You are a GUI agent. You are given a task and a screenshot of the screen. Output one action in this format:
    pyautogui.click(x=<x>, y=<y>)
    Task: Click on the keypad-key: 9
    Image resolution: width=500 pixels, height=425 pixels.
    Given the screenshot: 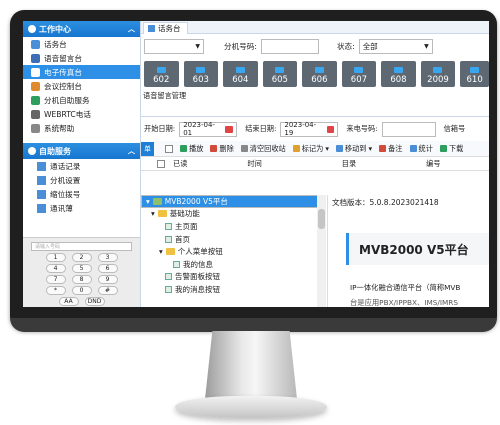 What is the action you would take?
    pyautogui.click(x=107, y=279)
    